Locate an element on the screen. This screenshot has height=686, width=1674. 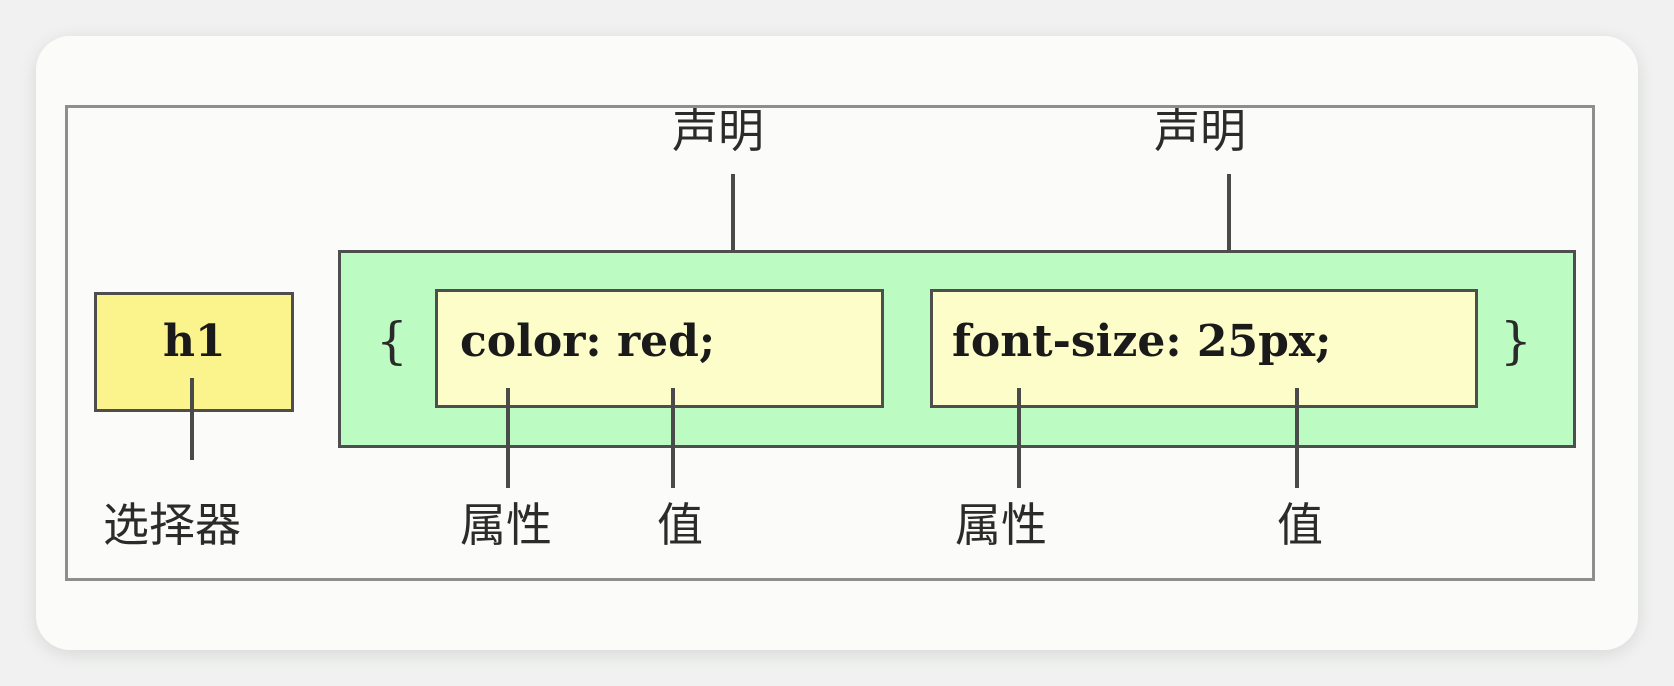
selector-code: h1 is located at coordinates (194, 341).